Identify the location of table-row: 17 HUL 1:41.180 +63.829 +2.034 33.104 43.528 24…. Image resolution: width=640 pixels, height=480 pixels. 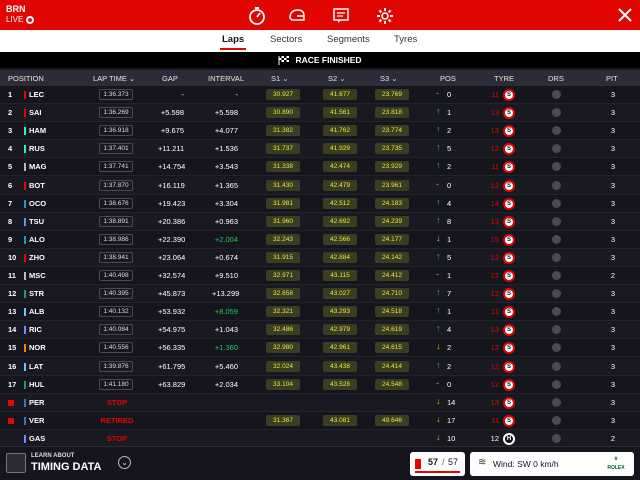
(320, 384).